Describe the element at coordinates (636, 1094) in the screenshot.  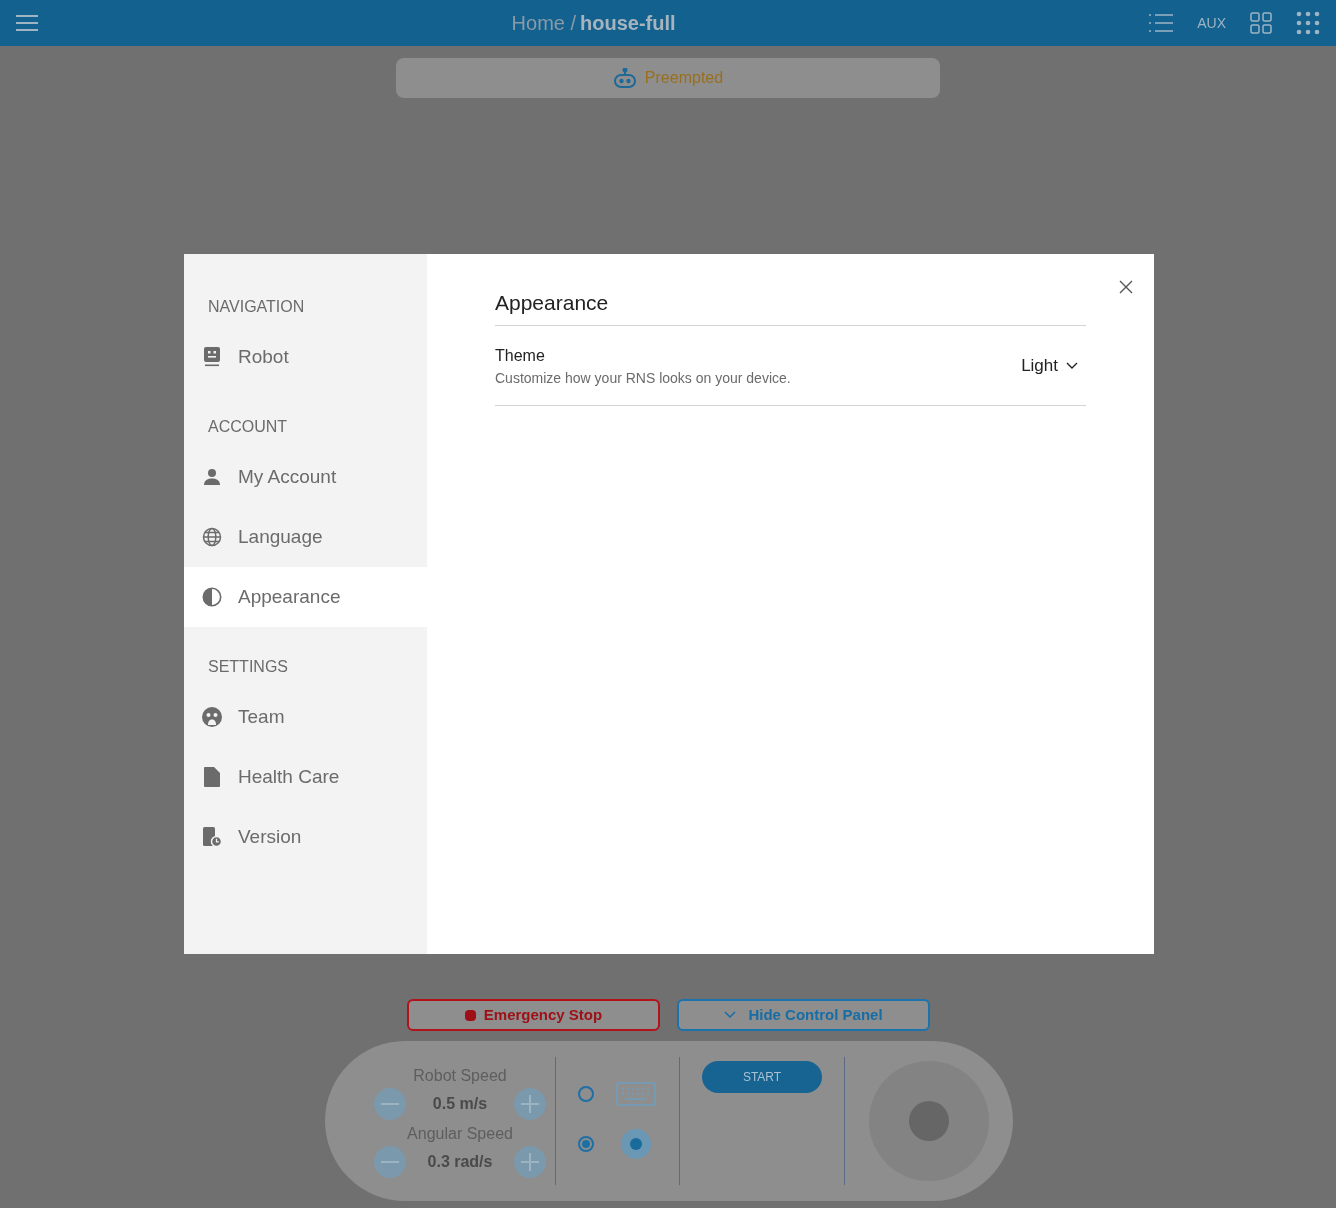
I see `keyboard-icon` at that location.